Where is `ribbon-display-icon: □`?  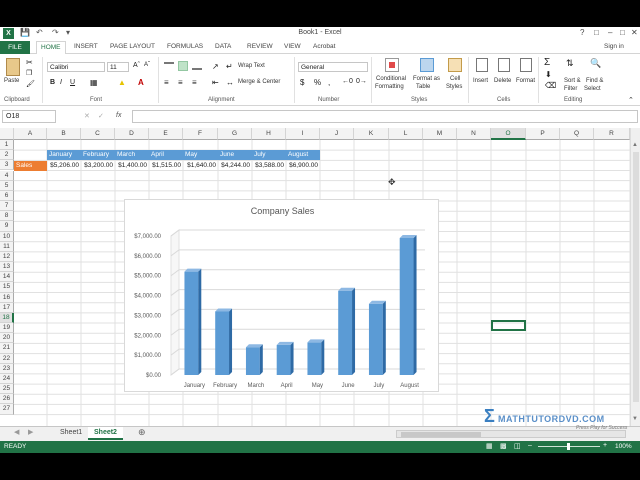 ribbon-display-icon: □ is located at coordinates (596, 32).